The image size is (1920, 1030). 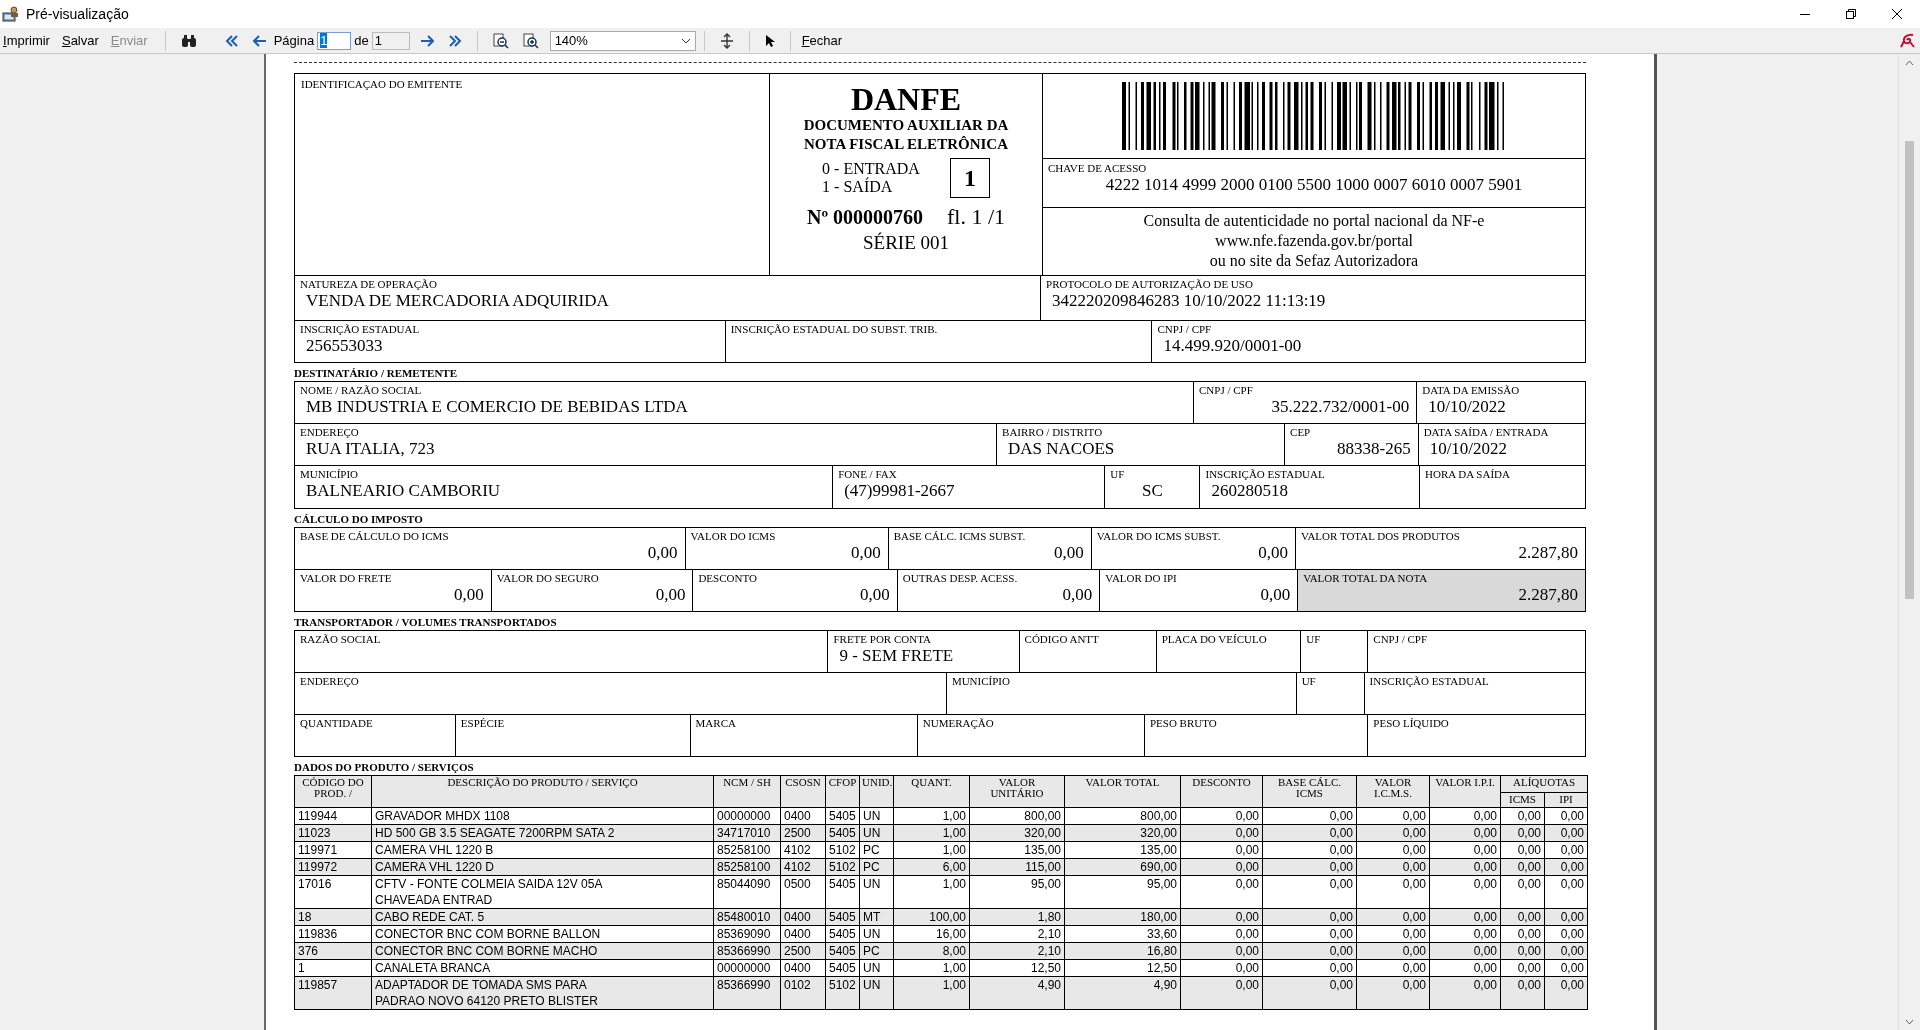 I want to click on swirl-icon, so click(x=1908, y=40).